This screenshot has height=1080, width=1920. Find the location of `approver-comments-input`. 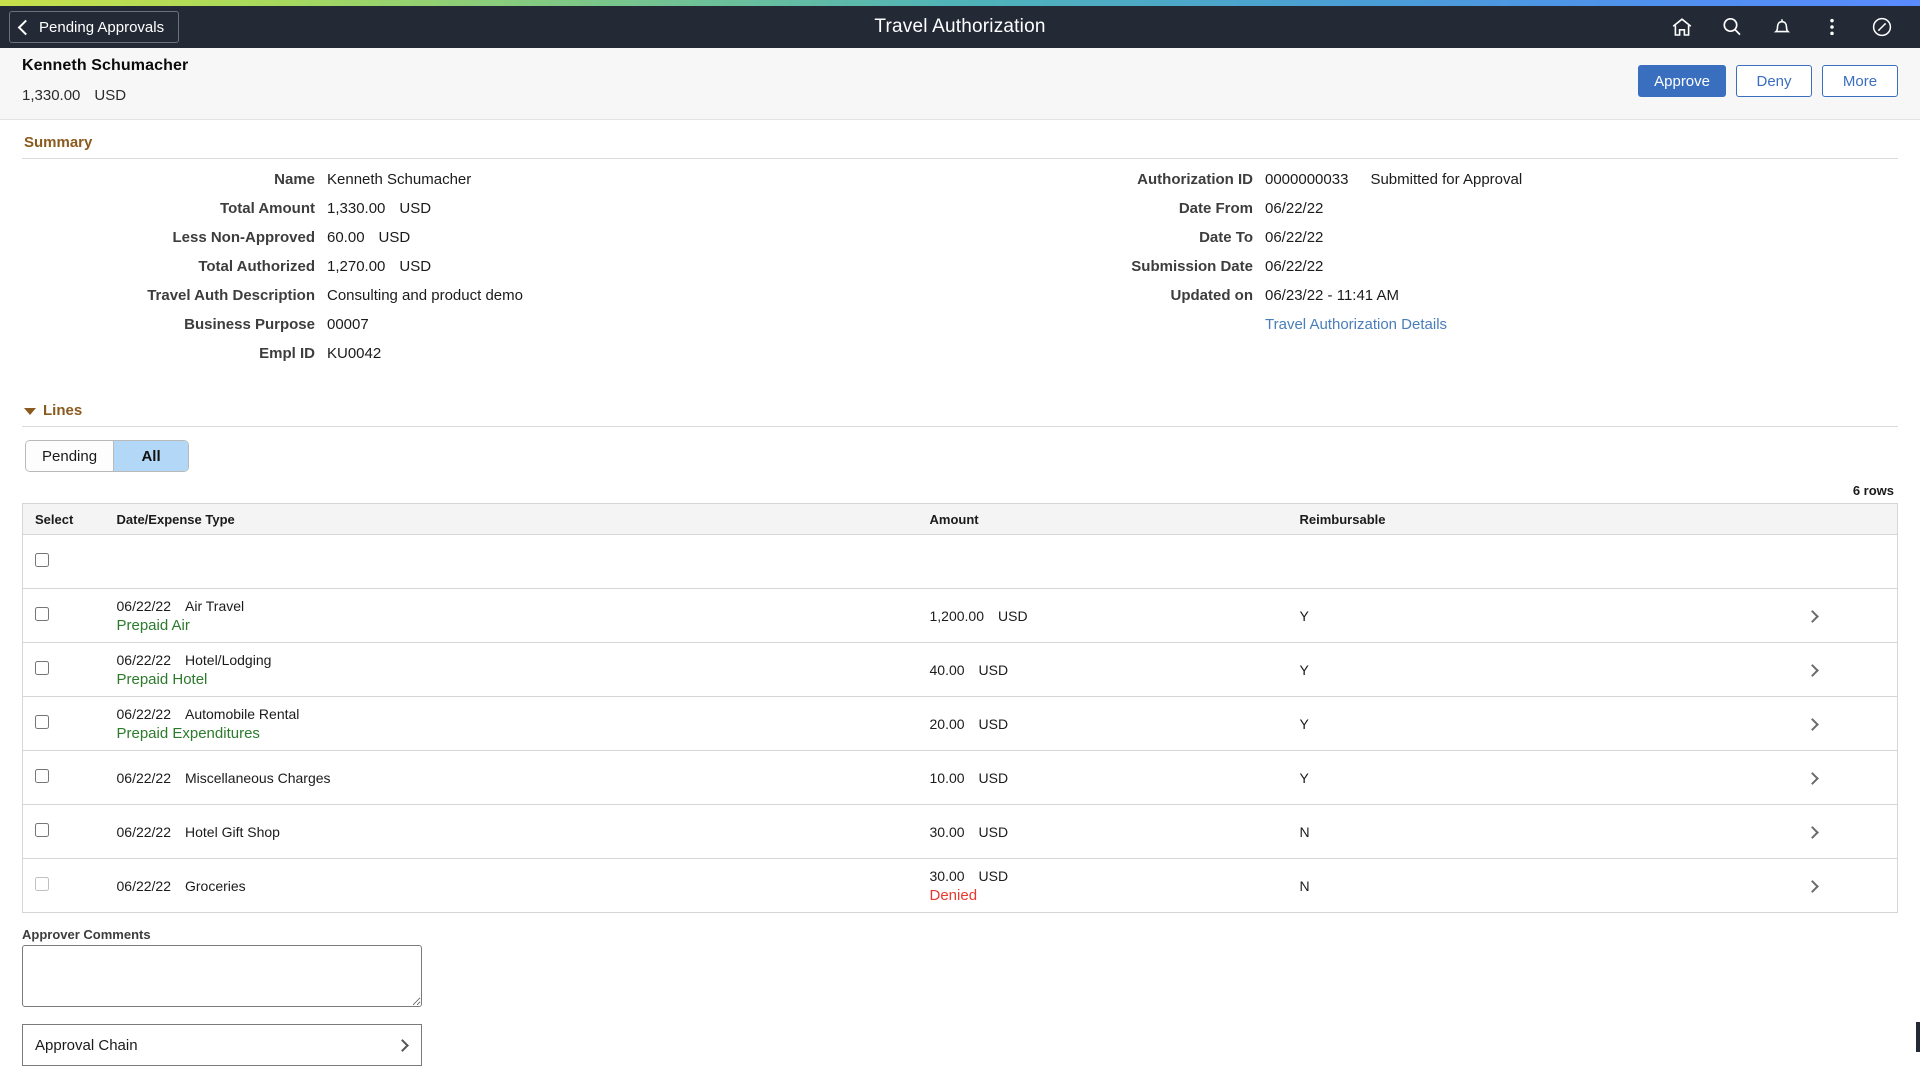

approver-comments-input is located at coordinates (222, 976).